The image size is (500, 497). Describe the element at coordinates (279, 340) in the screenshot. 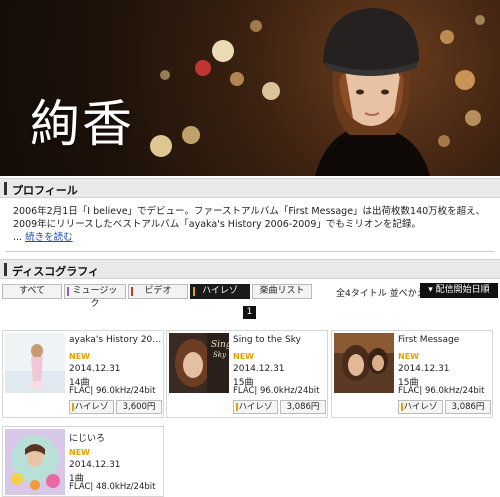

I see `album-title: Sing to the Sky` at that location.